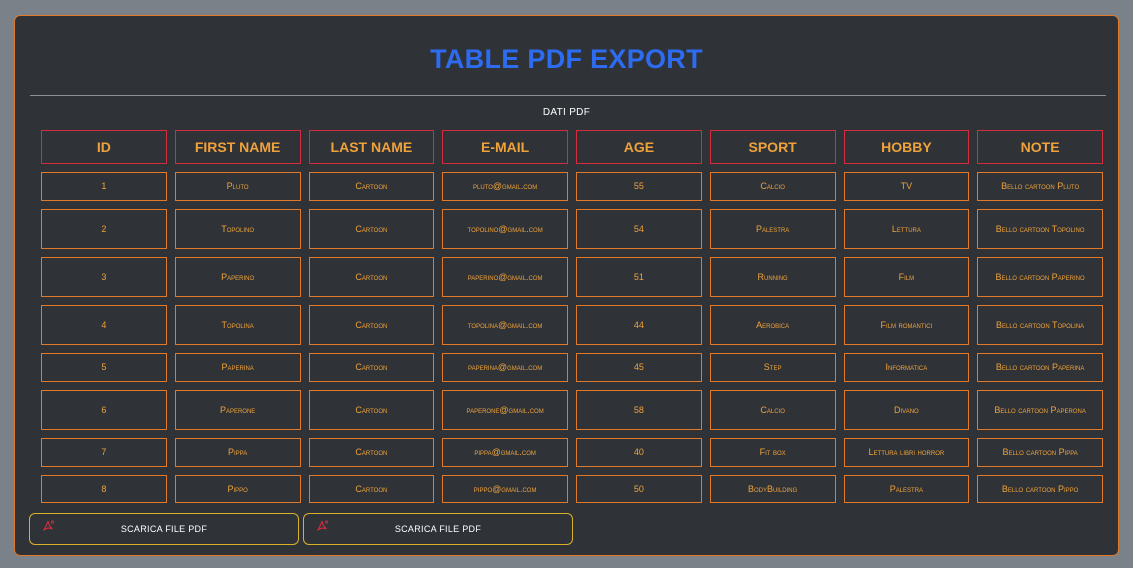 This screenshot has width=1133, height=568. Describe the element at coordinates (1040, 186) in the screenshot. I see `cell-note: Bello cartoon Pluto` at that location.